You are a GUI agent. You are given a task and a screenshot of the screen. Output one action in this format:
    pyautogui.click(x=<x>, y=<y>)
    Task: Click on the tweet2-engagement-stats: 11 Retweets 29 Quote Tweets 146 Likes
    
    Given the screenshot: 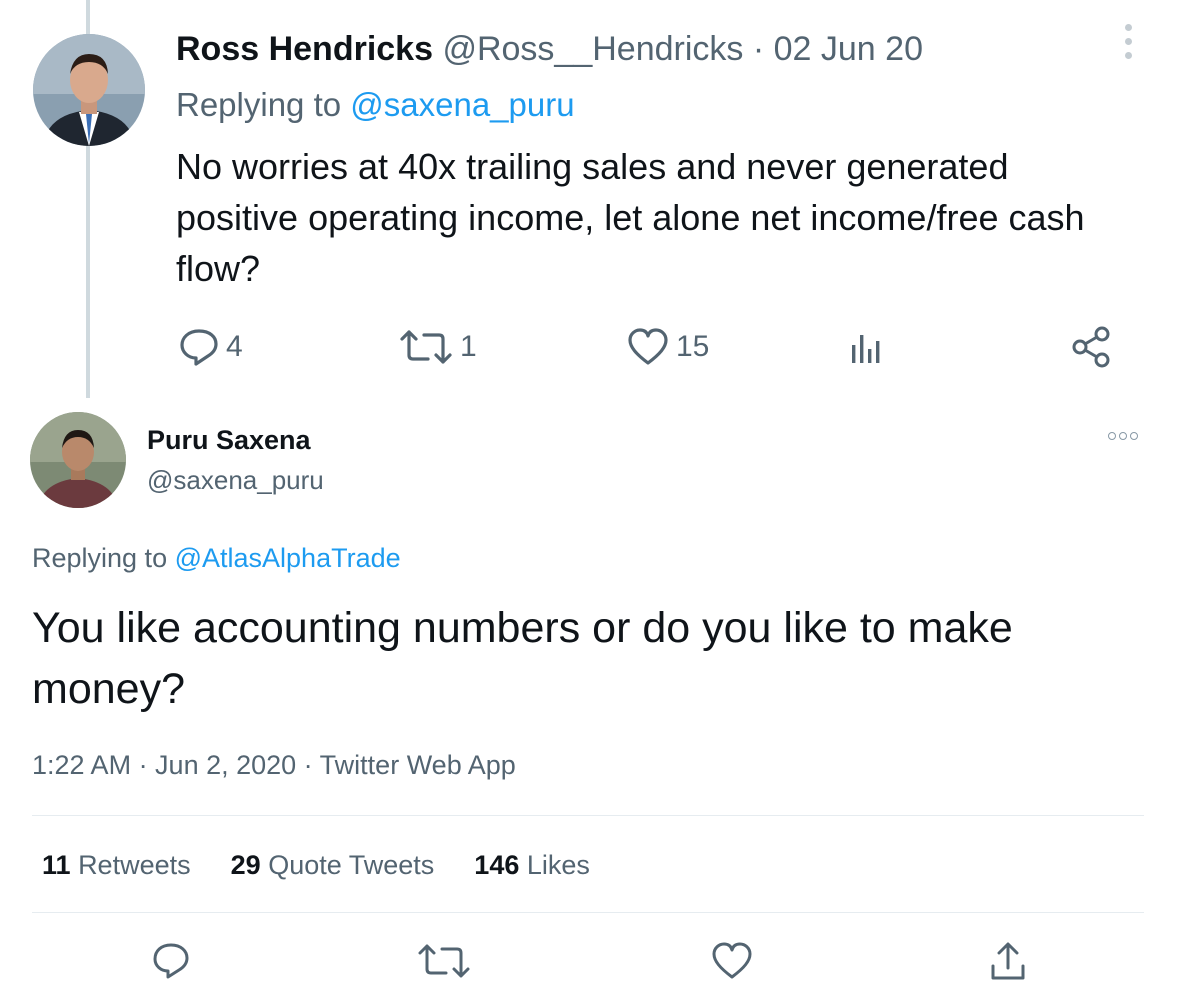 What is the action you would take?
    pyautogui.click(x=316, y=865)
    